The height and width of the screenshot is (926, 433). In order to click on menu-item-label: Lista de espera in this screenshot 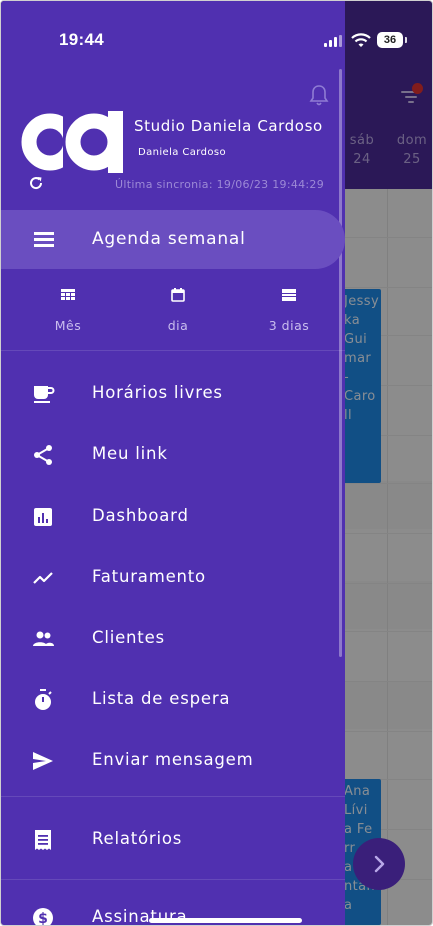, I will do `click(161, 698)`.